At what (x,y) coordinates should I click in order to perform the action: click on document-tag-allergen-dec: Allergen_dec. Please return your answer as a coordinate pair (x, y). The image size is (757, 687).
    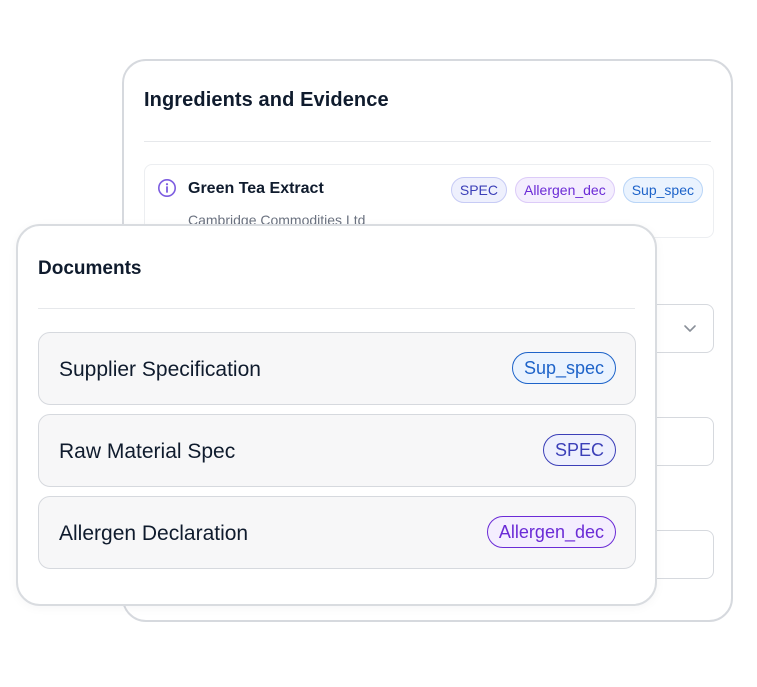
    Looking at the image, I should click on (551, 532).